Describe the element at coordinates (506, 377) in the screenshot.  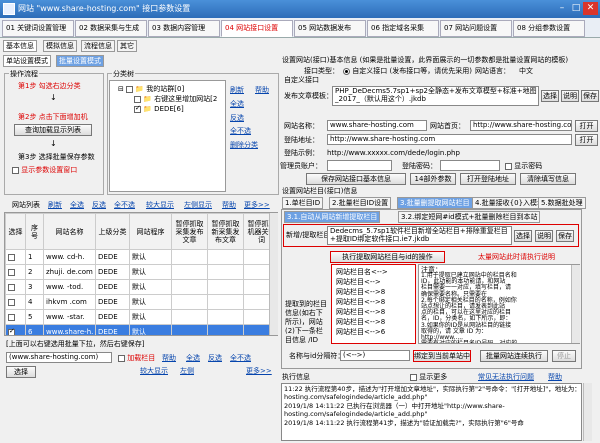
I see `common-issues-link: 常见无法执行问题` at that location.